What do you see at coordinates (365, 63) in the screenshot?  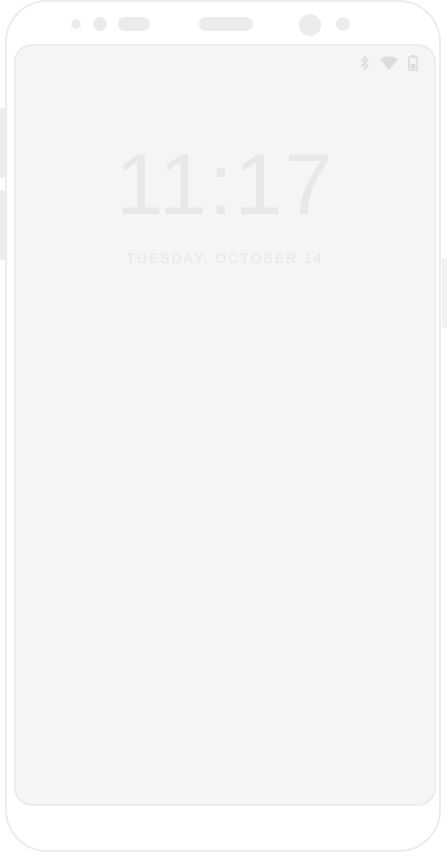 I see `bluetooth-icon` at bounding box center [365, 63].